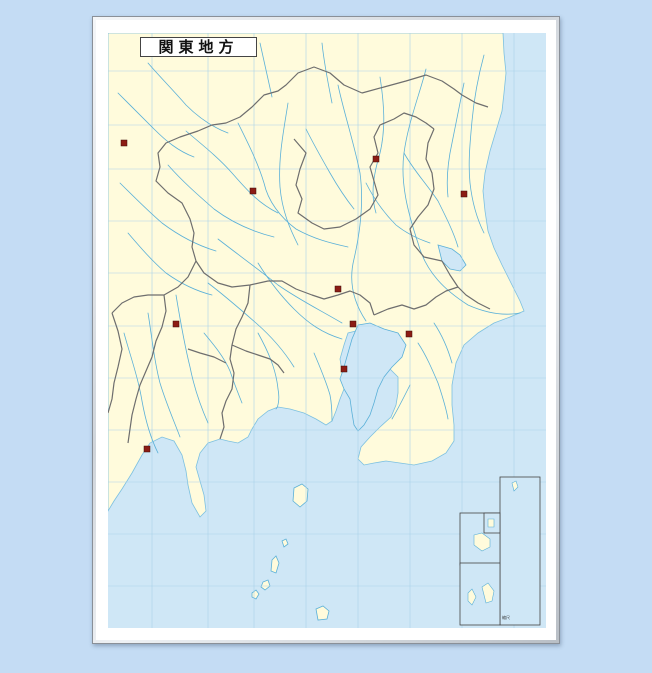 This screenshot has height=673, width=652. Describe the element at coordinates (353, 324) in the screenshot. I see `city-marker-tokyo` at that location.